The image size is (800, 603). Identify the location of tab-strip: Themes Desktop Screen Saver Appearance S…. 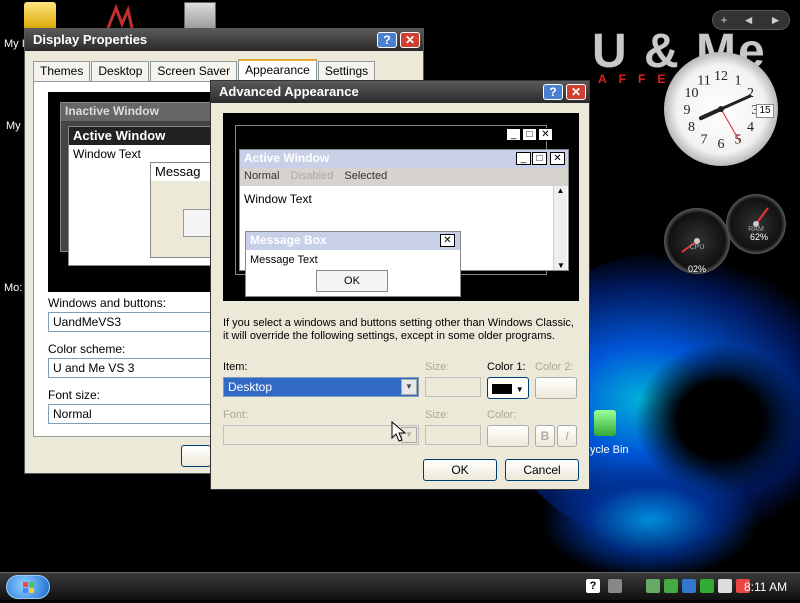
(204, 70).